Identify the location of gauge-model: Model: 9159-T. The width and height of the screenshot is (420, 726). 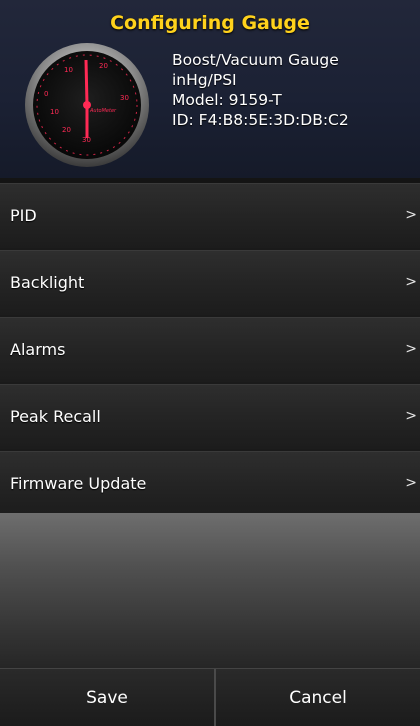
(227, 100).